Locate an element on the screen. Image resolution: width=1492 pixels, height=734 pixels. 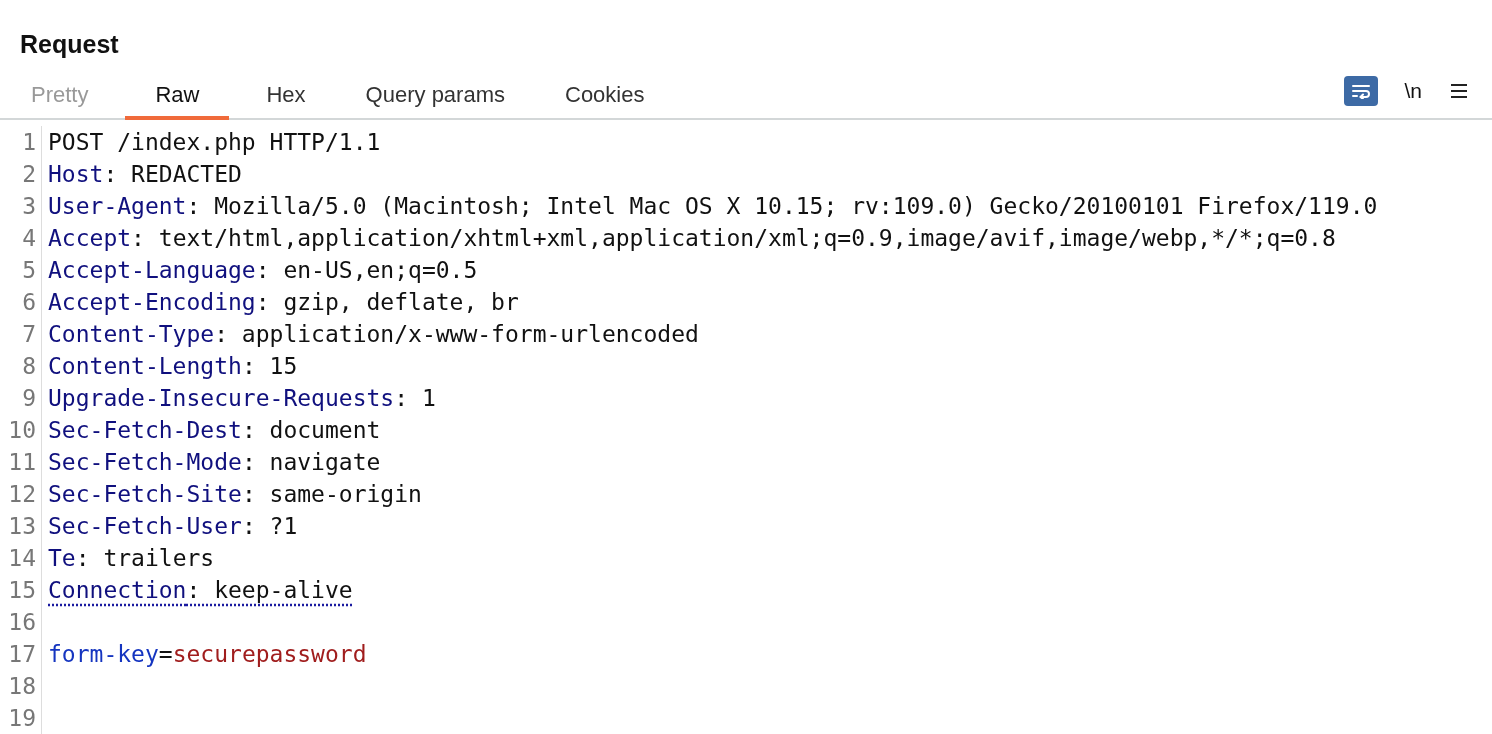
line-number: 3 is located at coordinates (21, 206).